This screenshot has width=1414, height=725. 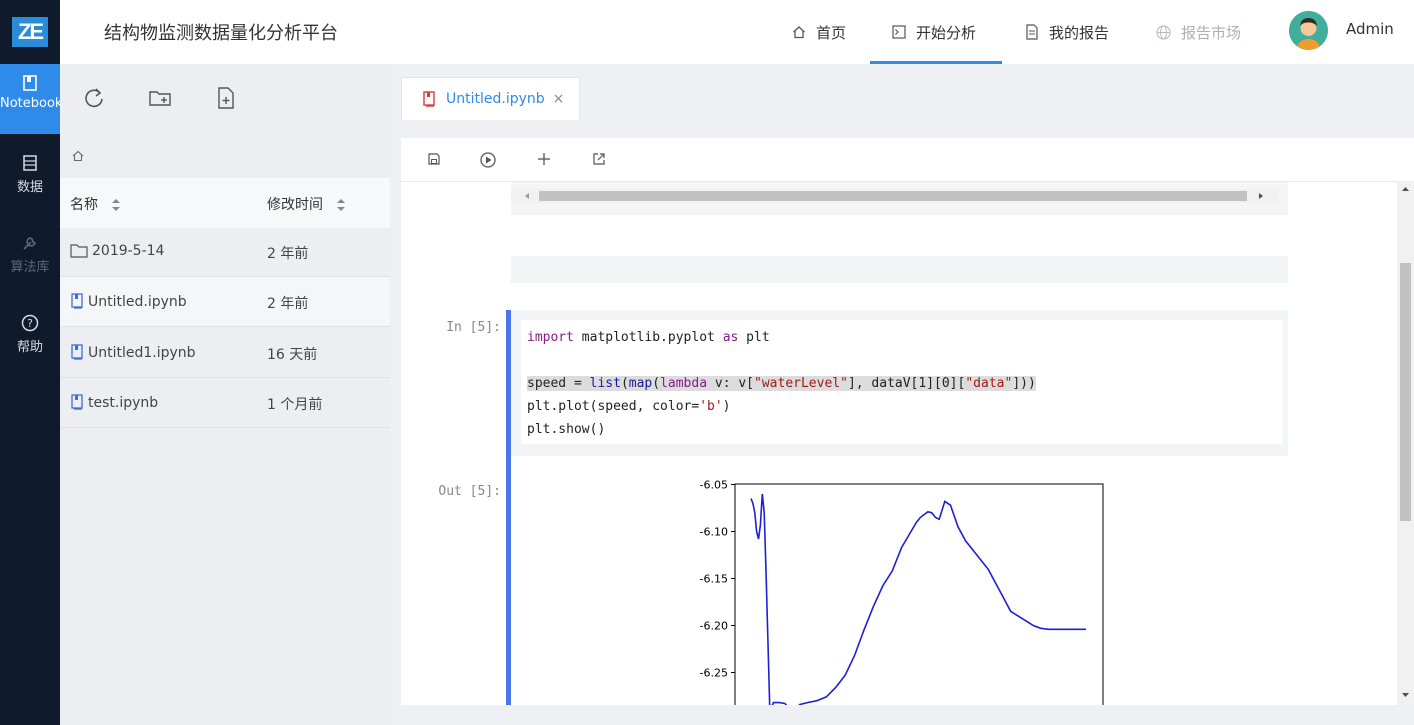 I want to click on file-name-cell: 2019-5-14, so click(x=117, y=251).